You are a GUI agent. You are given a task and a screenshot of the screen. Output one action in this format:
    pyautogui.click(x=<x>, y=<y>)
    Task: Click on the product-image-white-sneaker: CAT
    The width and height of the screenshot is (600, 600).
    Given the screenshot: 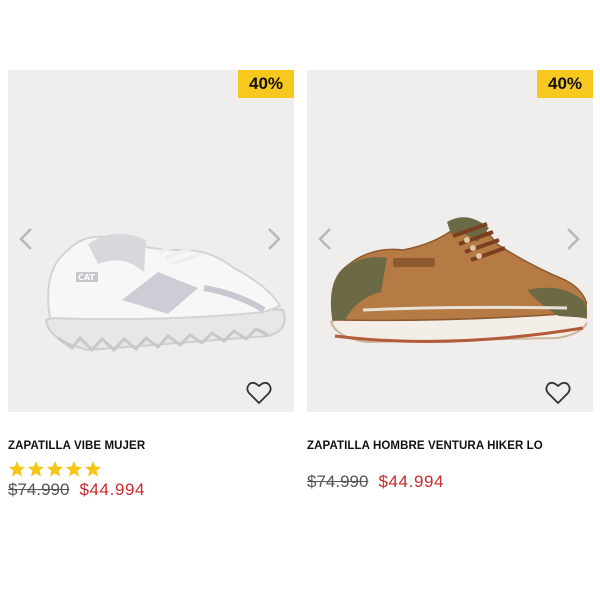 What is the action you would take?
    pyautogui.click(x=158, y=285)
    